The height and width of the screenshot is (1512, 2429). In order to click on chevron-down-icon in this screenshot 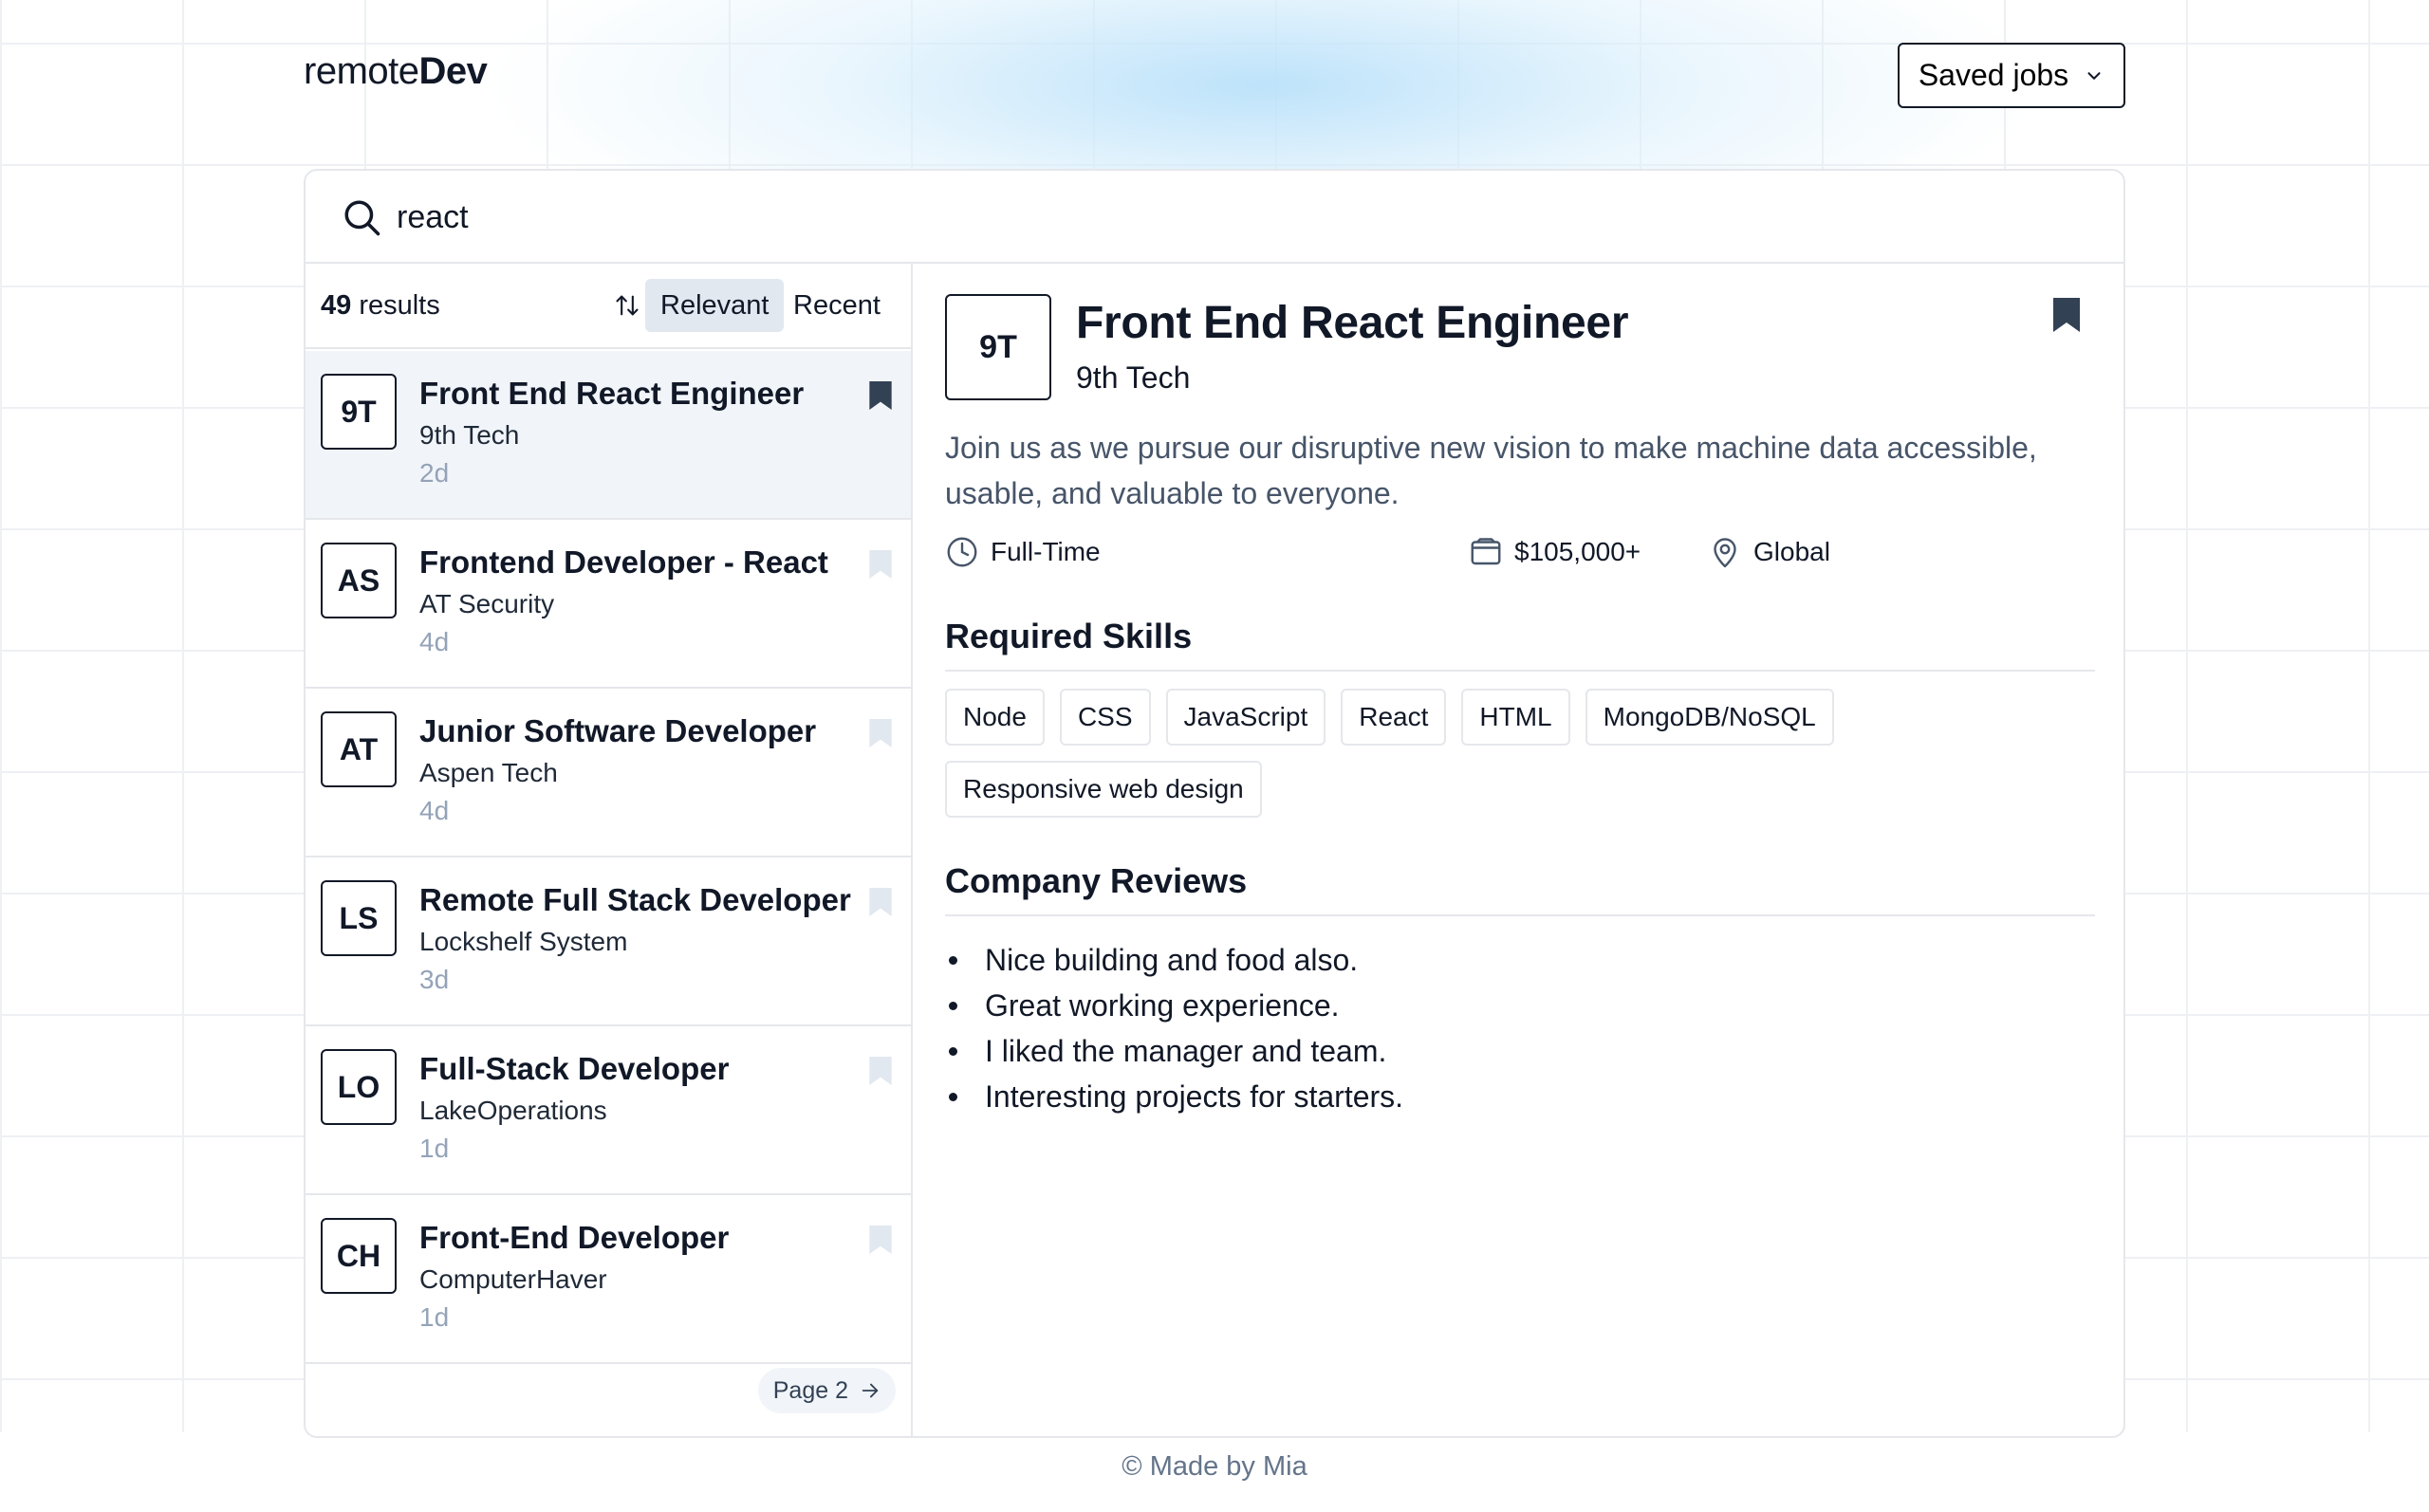, I will do `click(2094, 75)`.